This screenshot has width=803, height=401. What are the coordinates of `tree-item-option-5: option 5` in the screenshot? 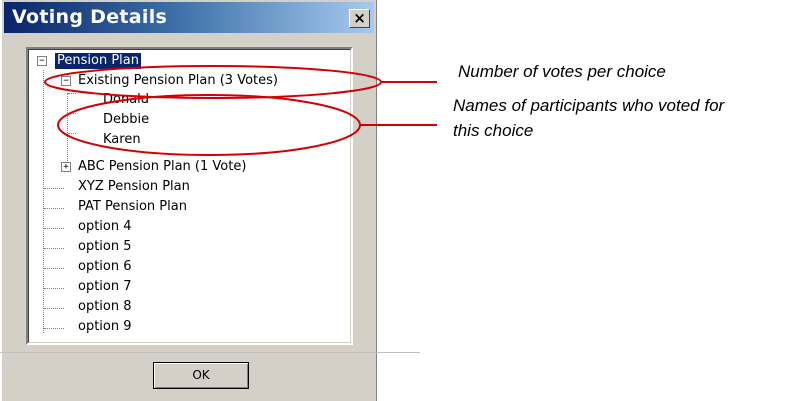 It's located at (105, 247).